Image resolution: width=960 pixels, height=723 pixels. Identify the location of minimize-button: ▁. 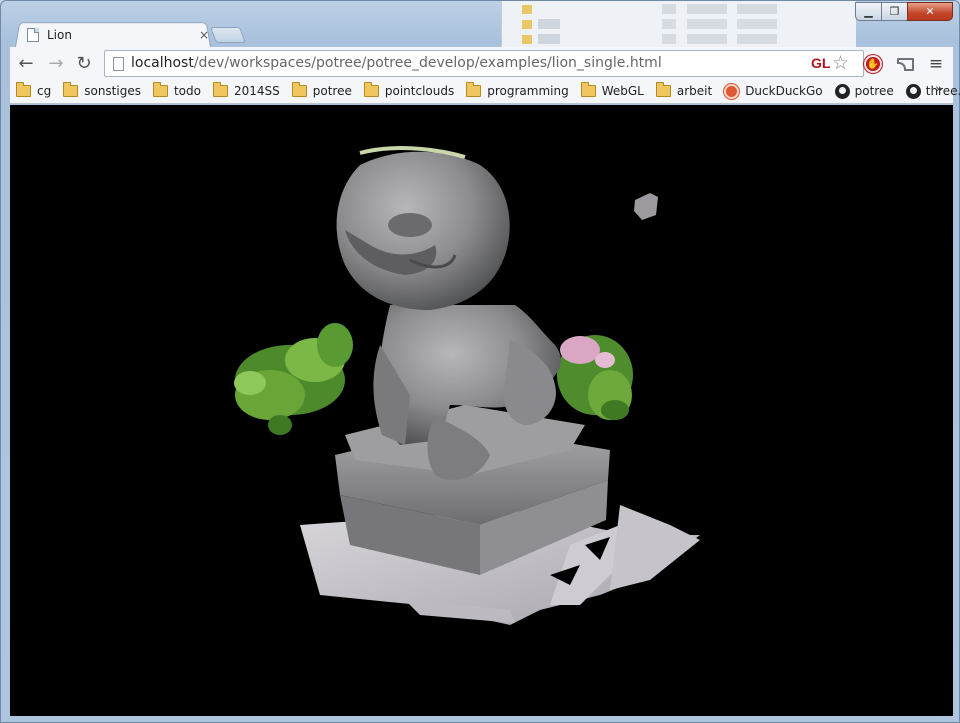
(868, 11).